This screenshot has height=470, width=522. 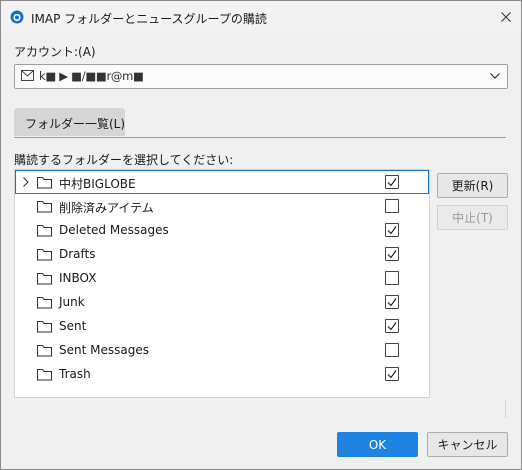 I want to click on folder-row: Junk, so click(x=222, y=302).